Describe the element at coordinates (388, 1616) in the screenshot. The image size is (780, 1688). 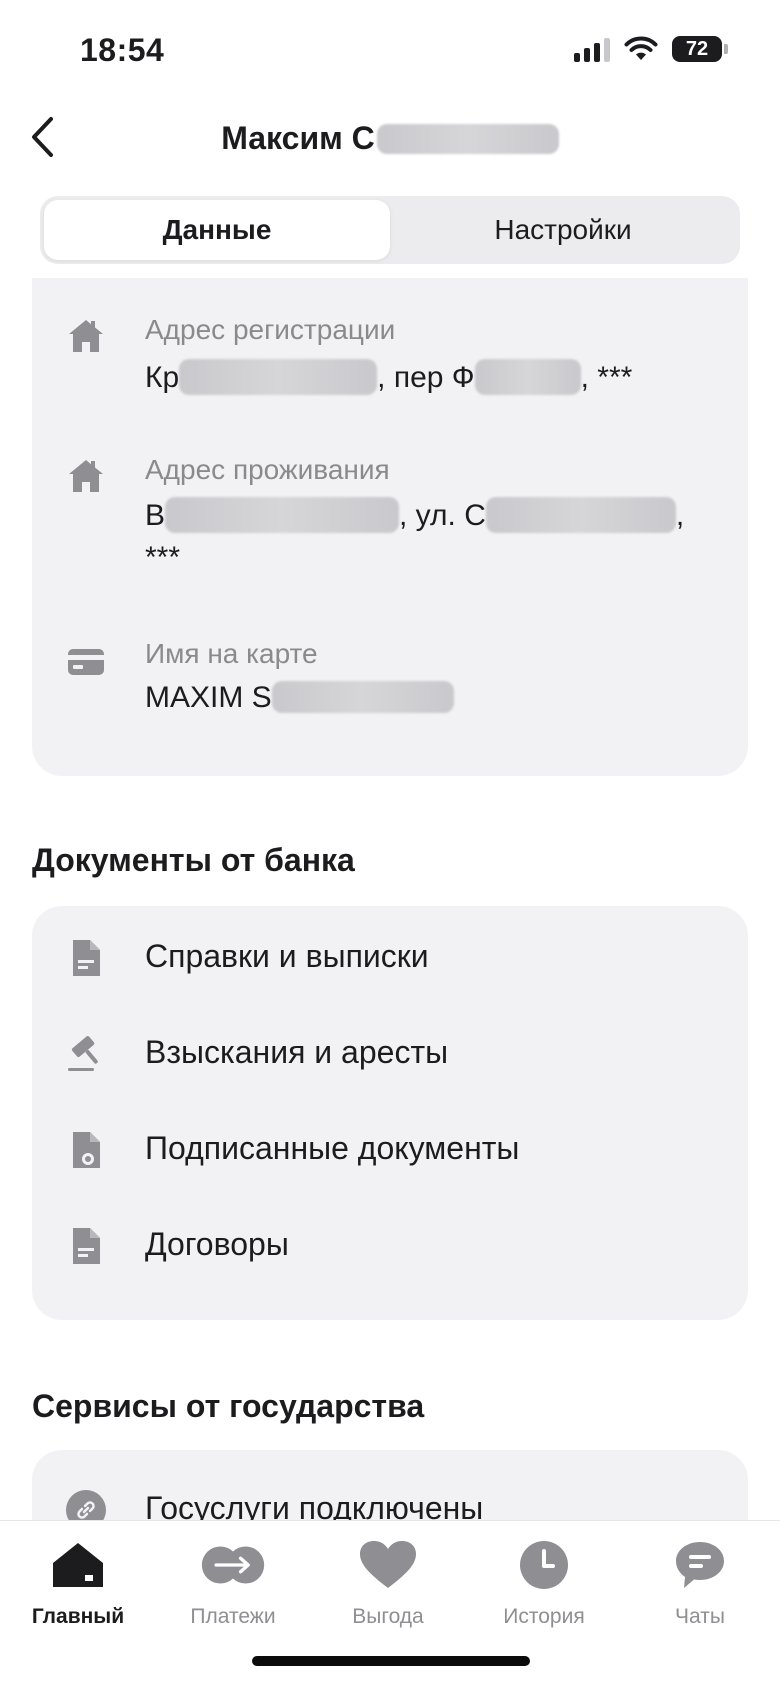
I see `tab-bar-label: Выгода` at that location.